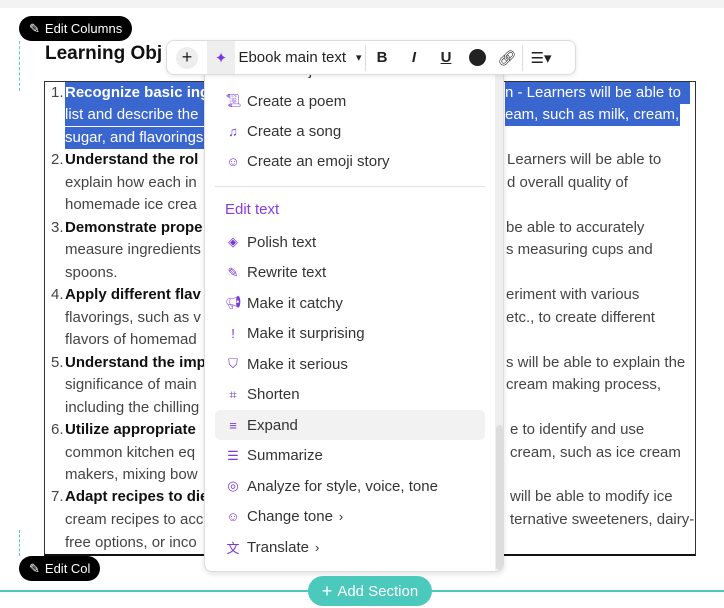  What do you see at coordinates (350, 131) in the screenshot?
I see `menu-item: ♫ Create a song` at bounding box center [350, 131].